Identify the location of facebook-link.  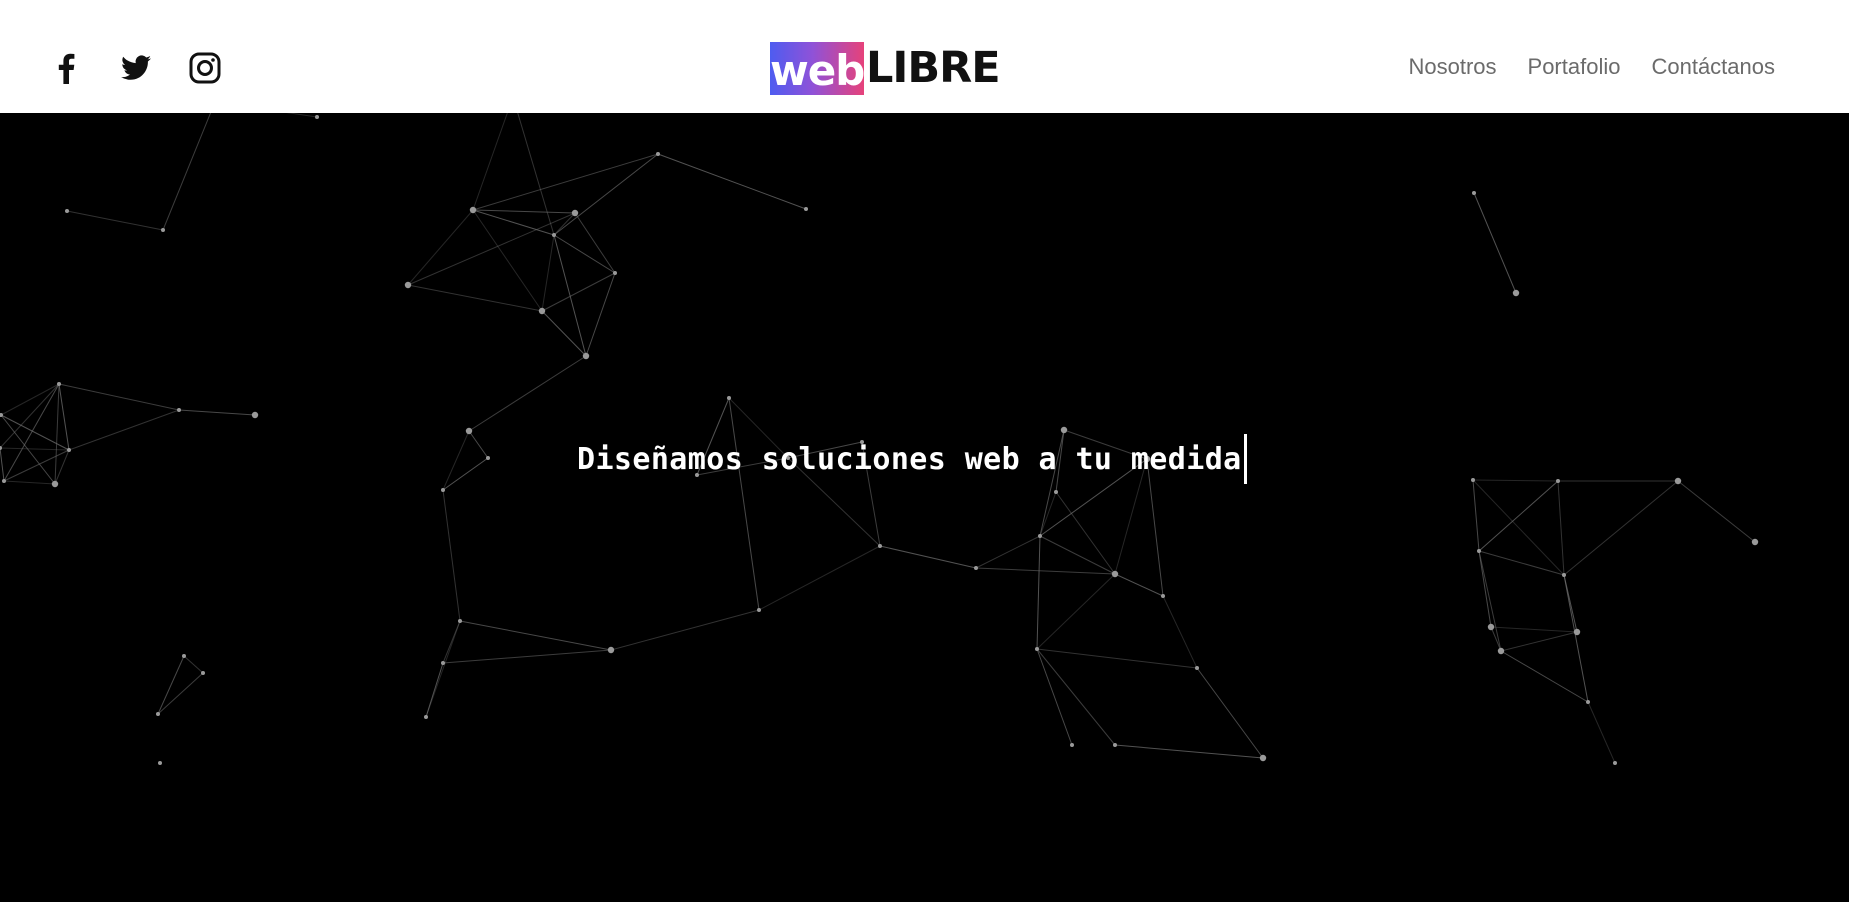
(67, 68).